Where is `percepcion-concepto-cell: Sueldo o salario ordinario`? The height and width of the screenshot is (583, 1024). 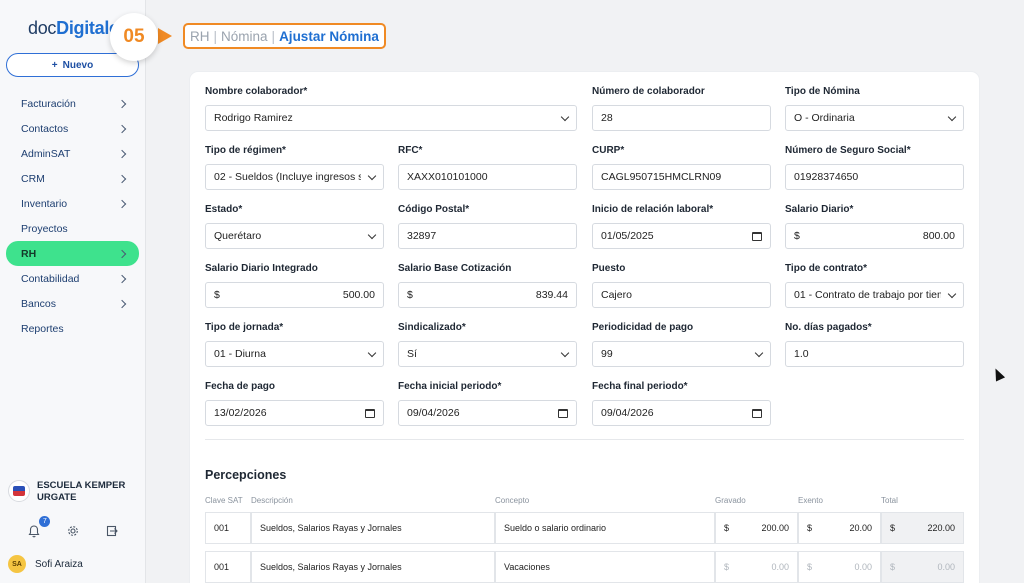
percepcion-concepto-cell: Sueldo o salario ordinario is located at coordinates (605, 528).